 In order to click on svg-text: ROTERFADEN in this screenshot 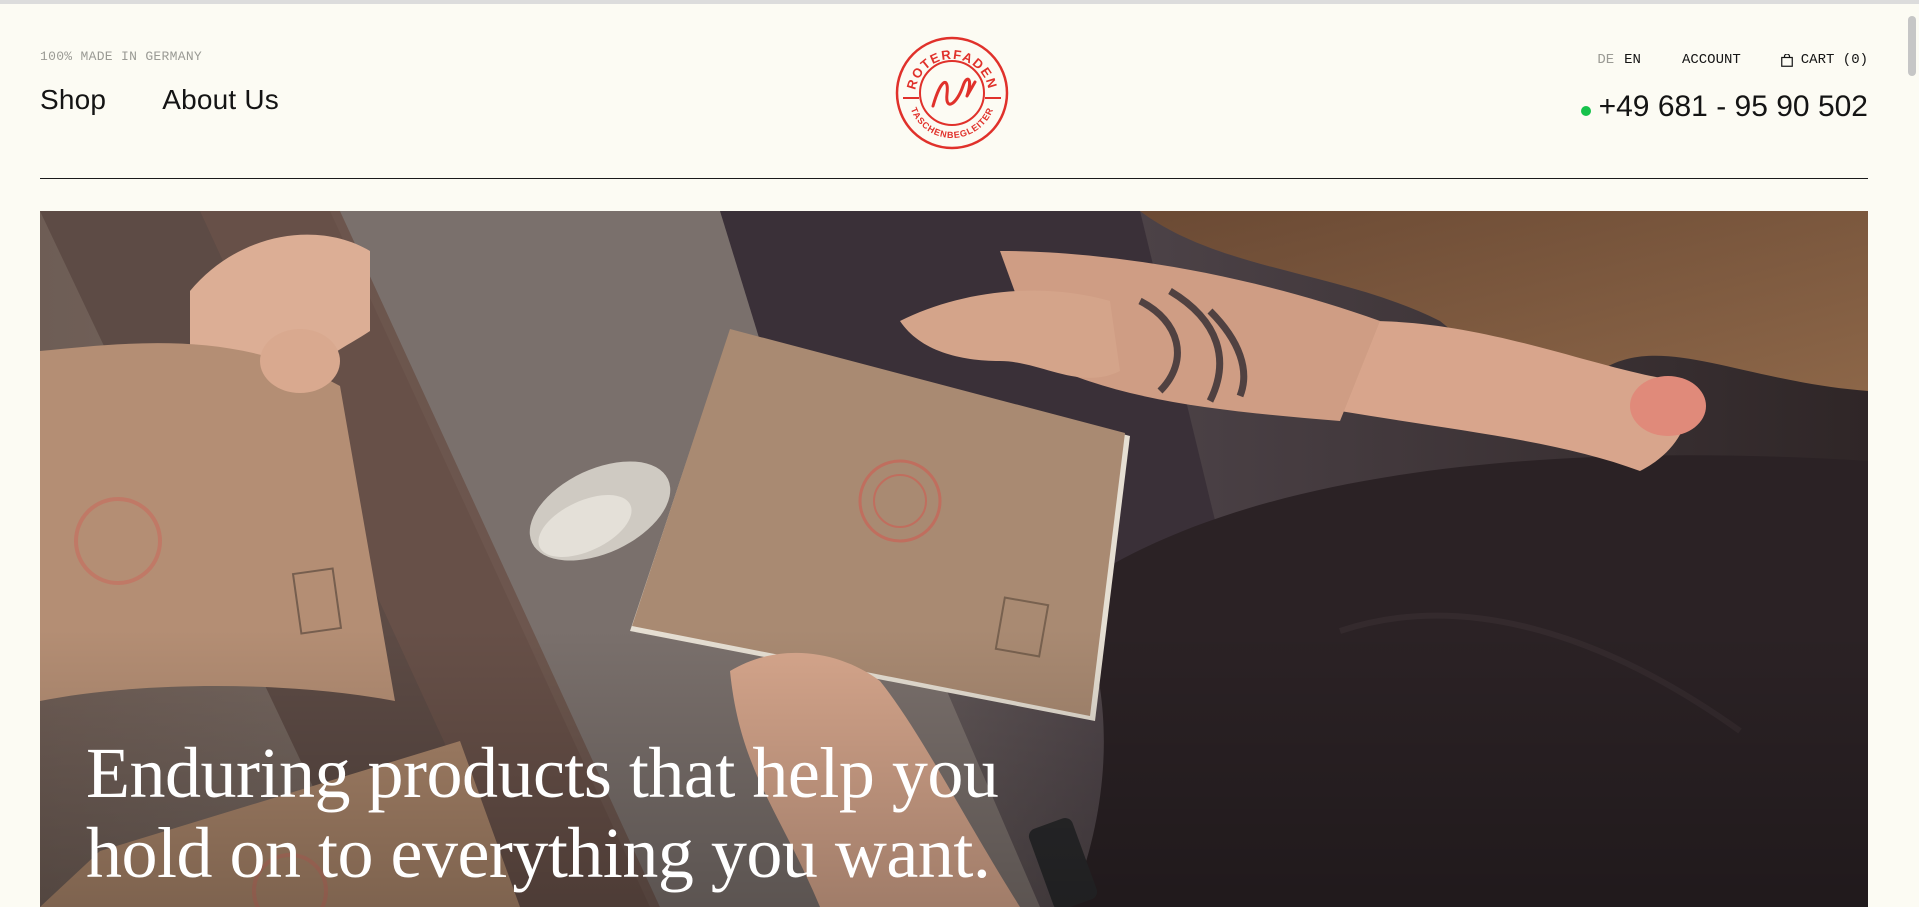, I will do `click(952, 69)`.